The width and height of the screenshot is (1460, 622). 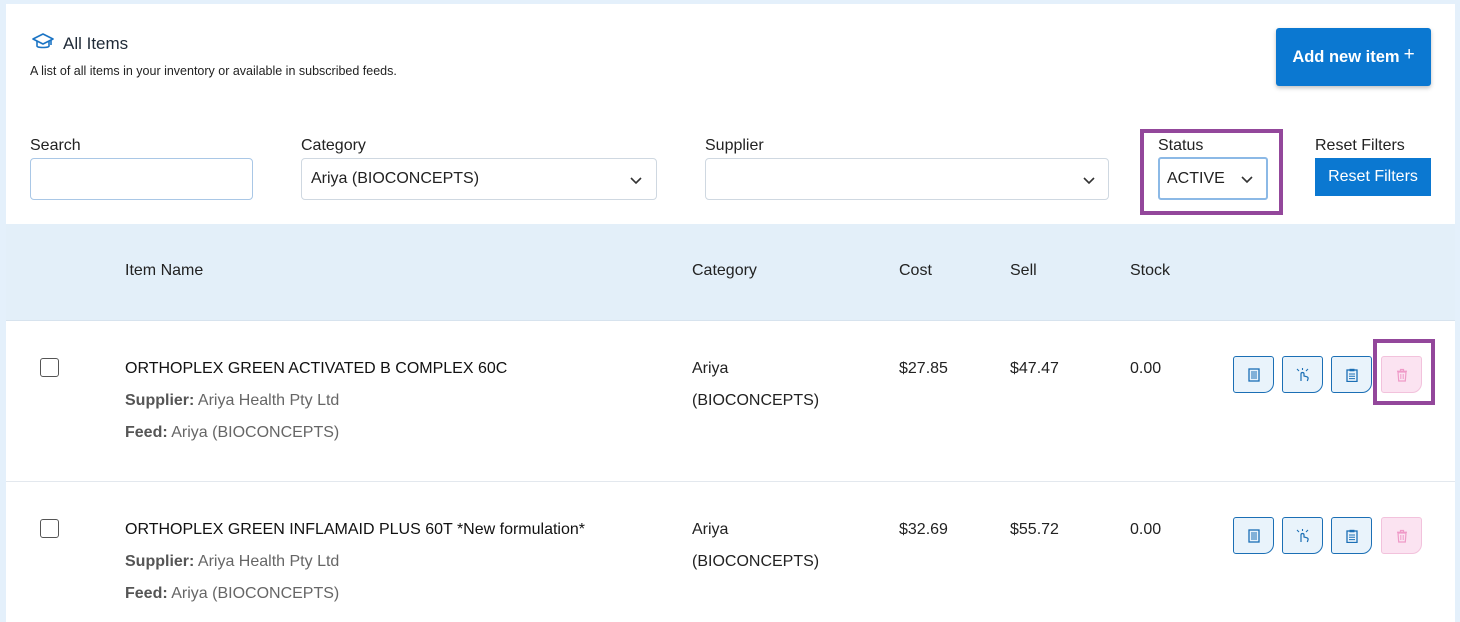 What do you see at coordinates (316, 369) in the screenshot?
I see `item-name: ORTHOPLEX GREEN ACTIVATED B COMPLEX 60C` at bounding box center [316, 369].